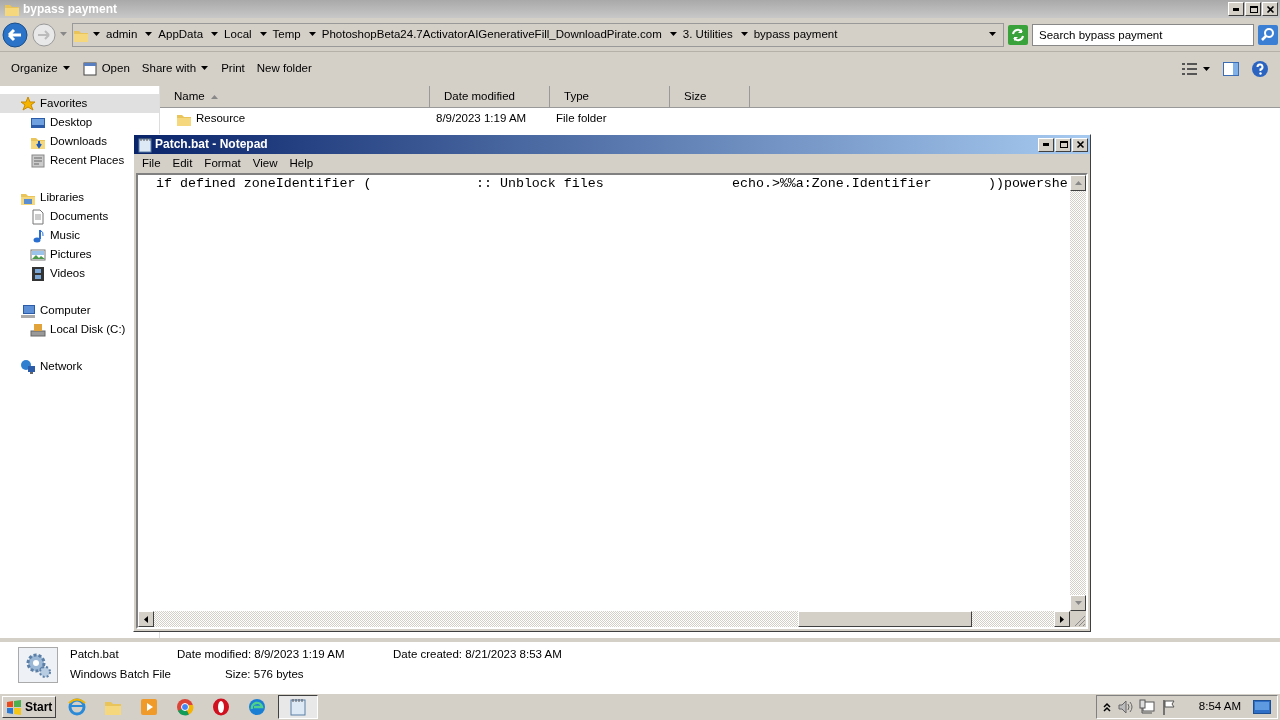  Describe the element at coordinates (29, 707) in the screenshot. I see `start-button: Start` at that location.